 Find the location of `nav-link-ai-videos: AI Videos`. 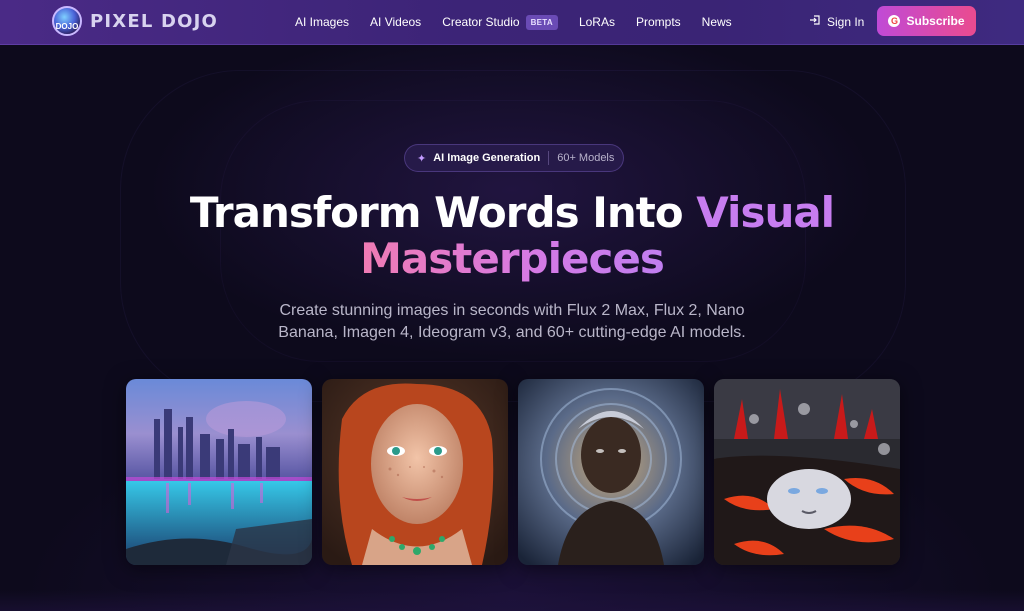

nav-link-ai-videos: AI Videos is located at coordinates (395, 22).